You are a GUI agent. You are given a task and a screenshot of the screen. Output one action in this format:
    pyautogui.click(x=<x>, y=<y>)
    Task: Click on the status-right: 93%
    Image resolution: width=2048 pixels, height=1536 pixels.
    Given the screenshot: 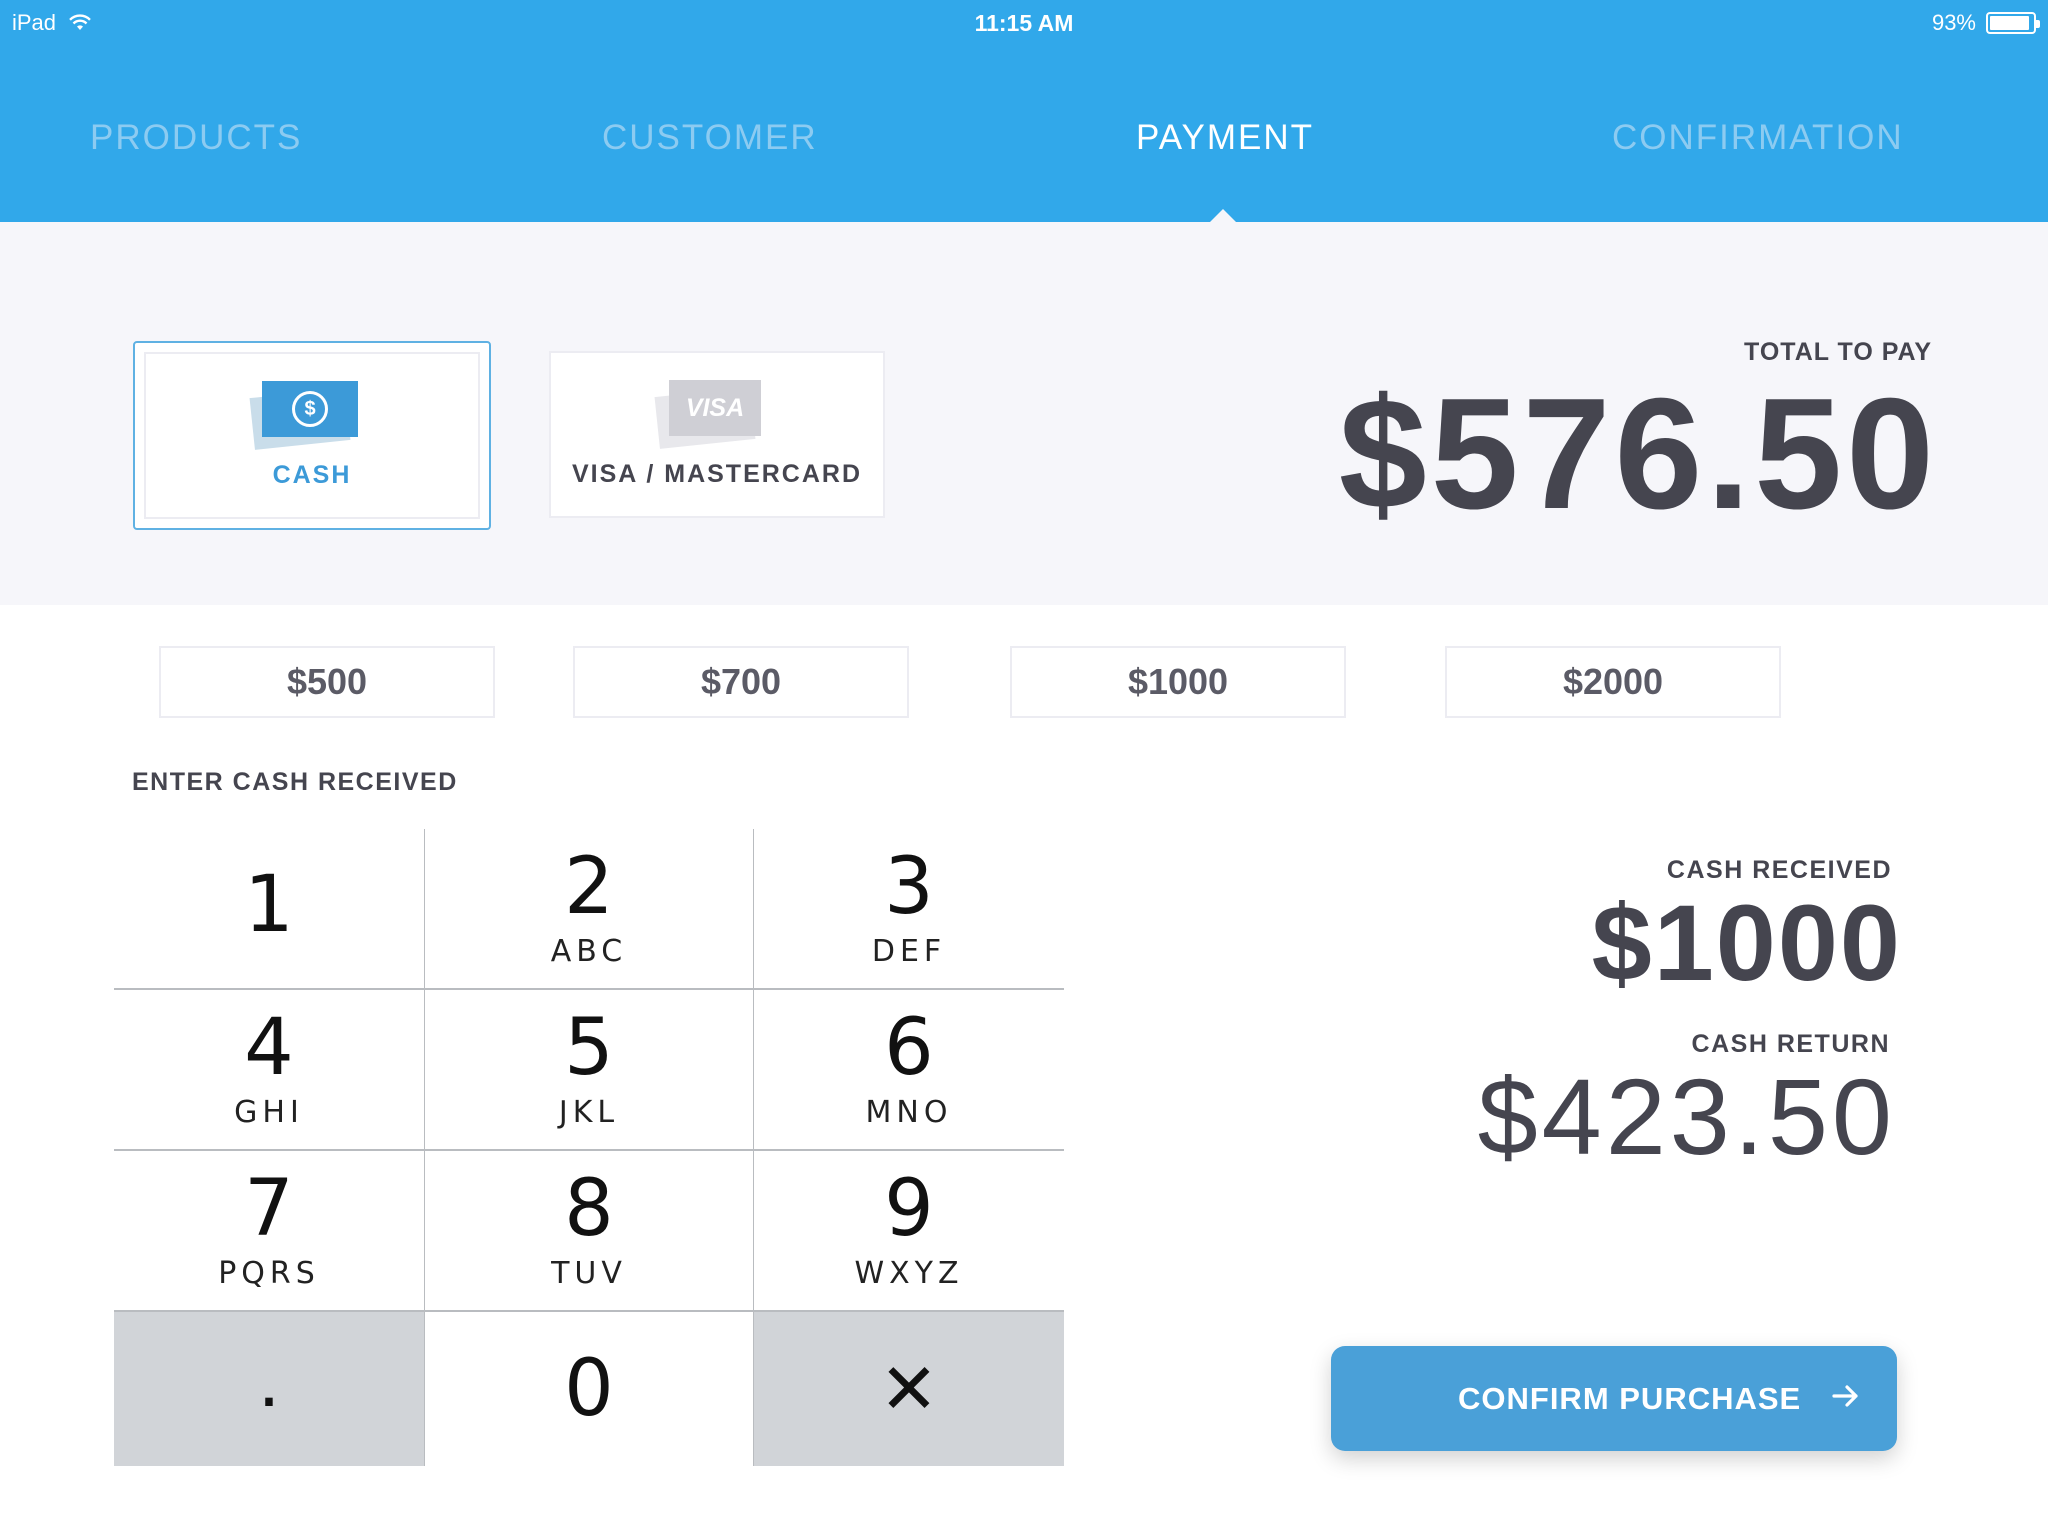 What is the action you would take?
    pyautogui.click(x=1985, y=23)
    